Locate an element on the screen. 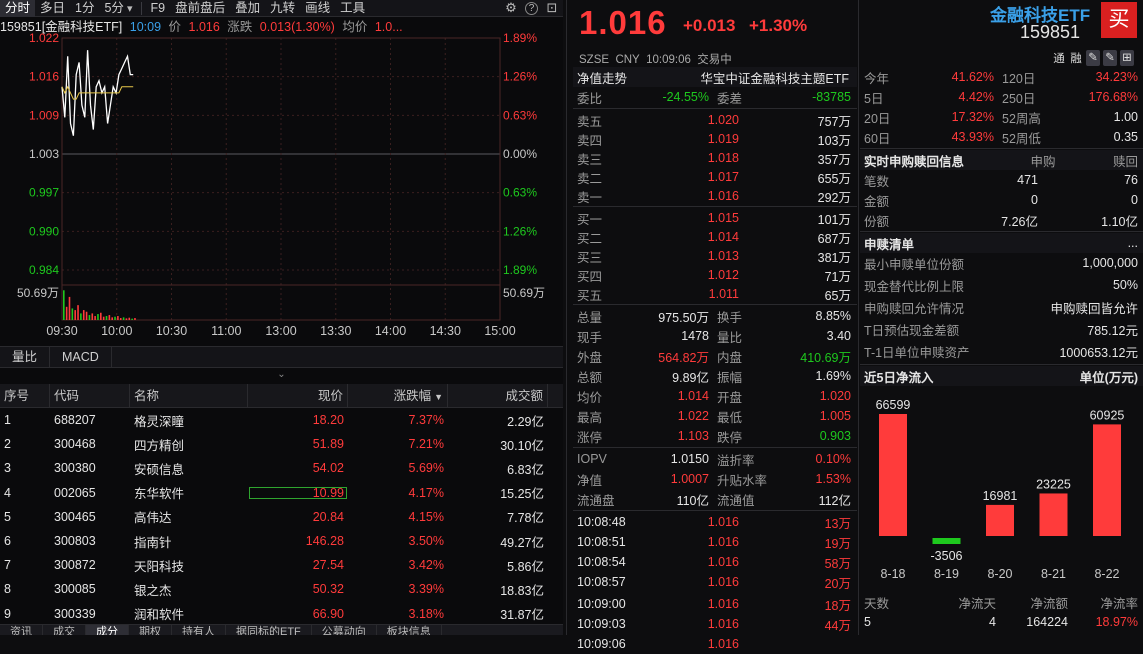 The height and width of the screenshot is (654, 1143). table-row: 9 300339 润和软件 66.90 3.18% 31.87亿 is located at coordinates (281, 614).